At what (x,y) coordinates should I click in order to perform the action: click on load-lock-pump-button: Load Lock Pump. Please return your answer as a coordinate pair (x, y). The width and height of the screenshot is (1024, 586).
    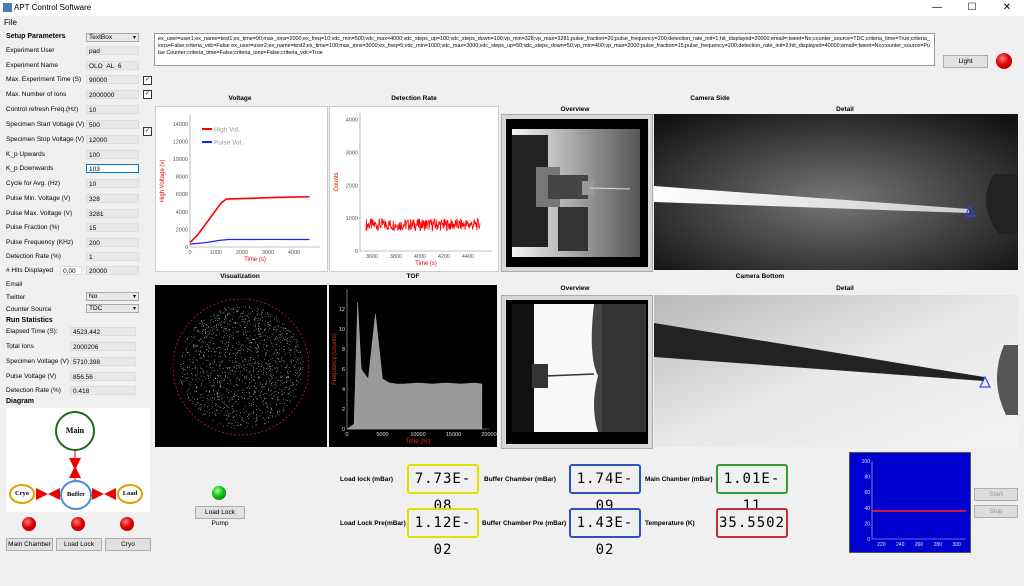
    Looking at the image, I should click on (220, 516).